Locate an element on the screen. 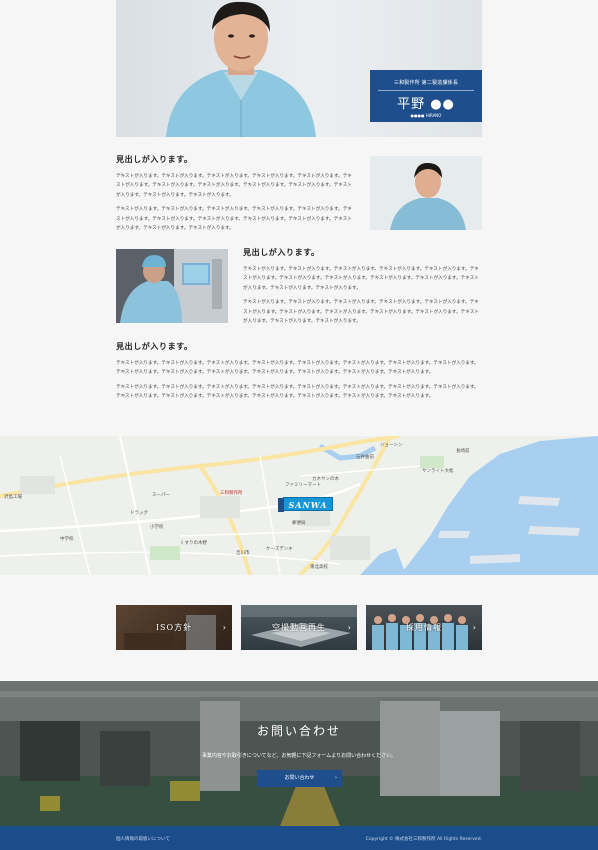 This screenshot has width=598, height=850. profile-name: 平野 ●● is located at coordinates (426, 104).